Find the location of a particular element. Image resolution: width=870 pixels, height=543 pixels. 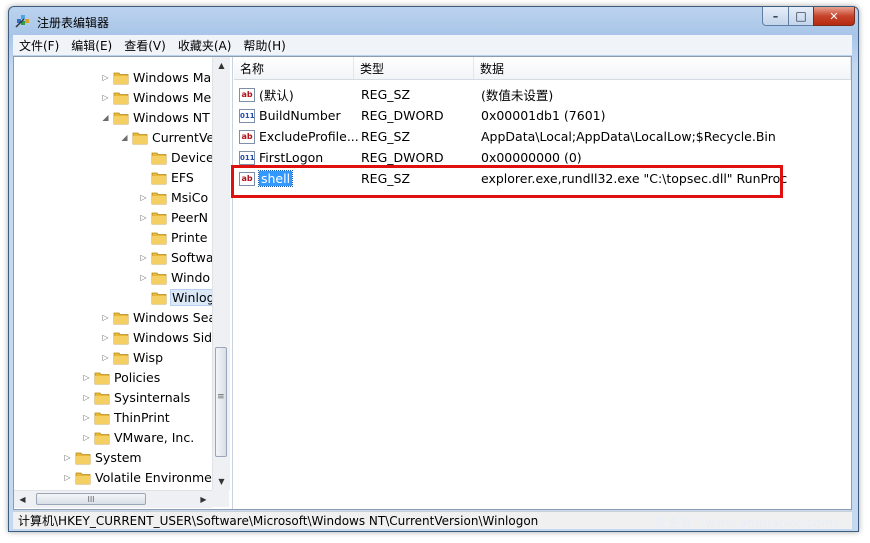

tree-item-label: Printe is located at coordinates (189, 237).